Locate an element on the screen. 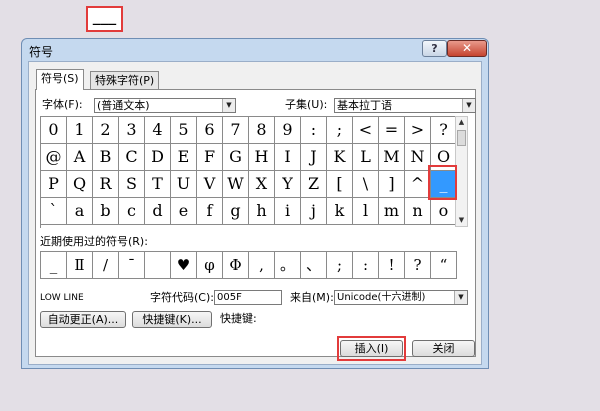 The width and height of the screenshot is (600, 411). symbol-cell: R is located at coordinates (106, 184).